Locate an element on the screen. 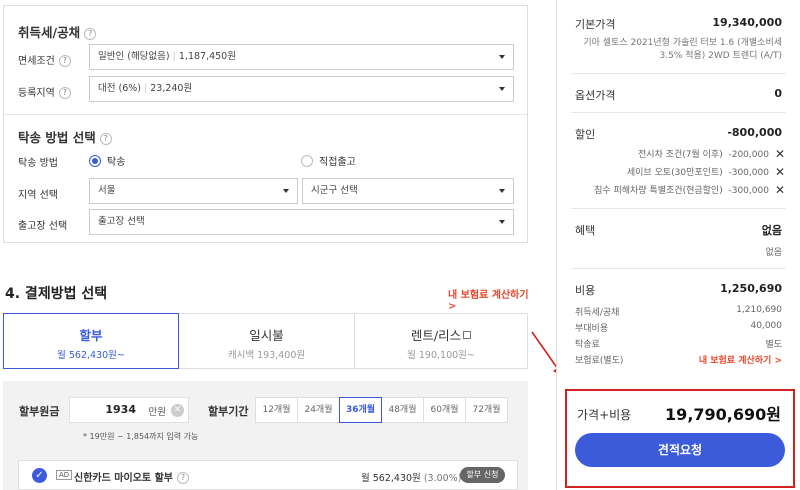 The height and width of the screenshot is (490, 800). base-price-value: 19,340,000 is located at coordinates (747, 22).